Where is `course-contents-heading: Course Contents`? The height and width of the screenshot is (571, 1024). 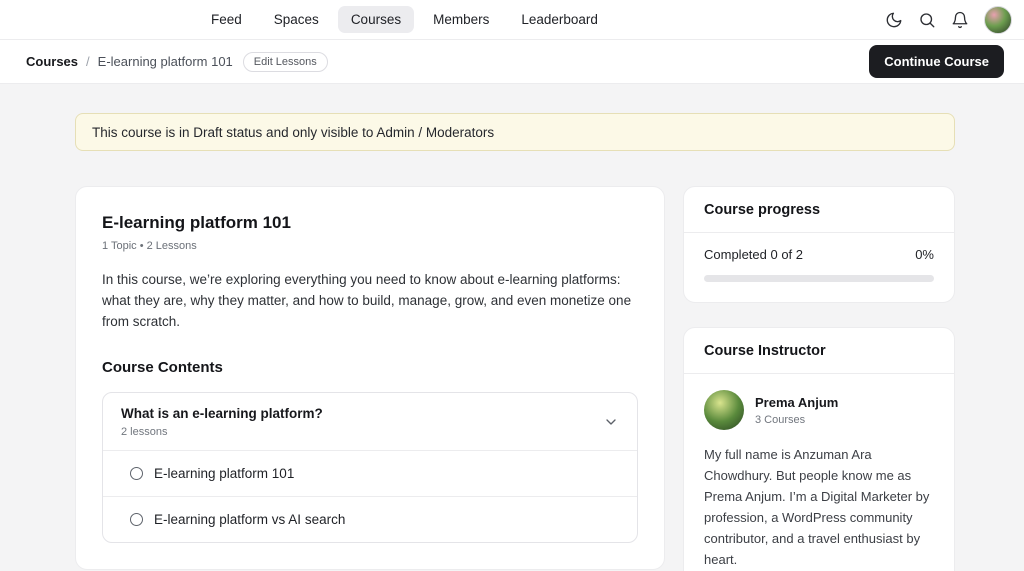 course-contents-heading: Course Contents is located at coordinates (162, 367).